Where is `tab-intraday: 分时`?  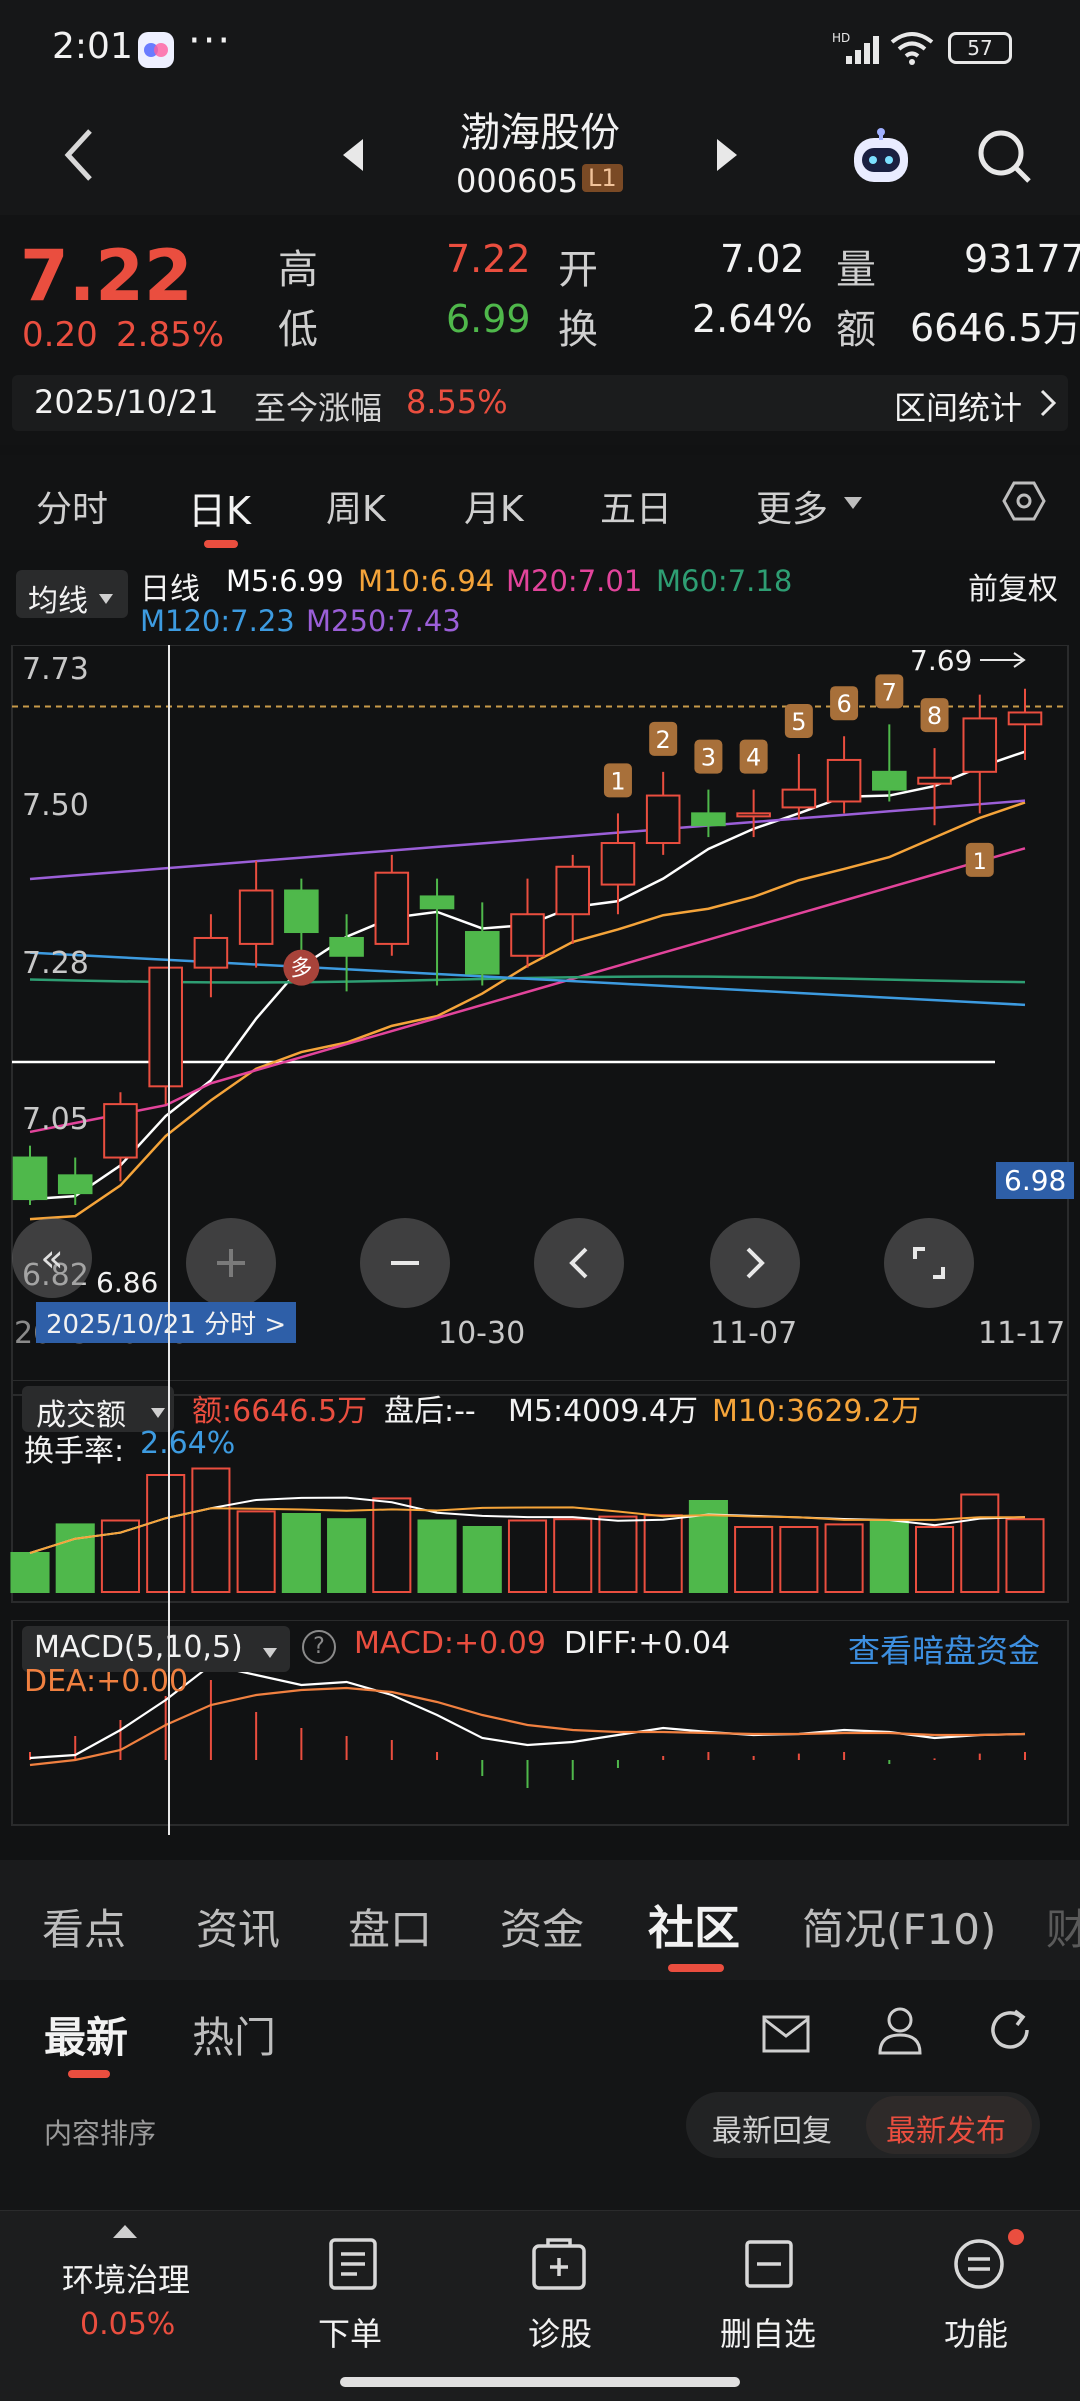
tab-intraday: 分时 is located at coordinates (72, 506).